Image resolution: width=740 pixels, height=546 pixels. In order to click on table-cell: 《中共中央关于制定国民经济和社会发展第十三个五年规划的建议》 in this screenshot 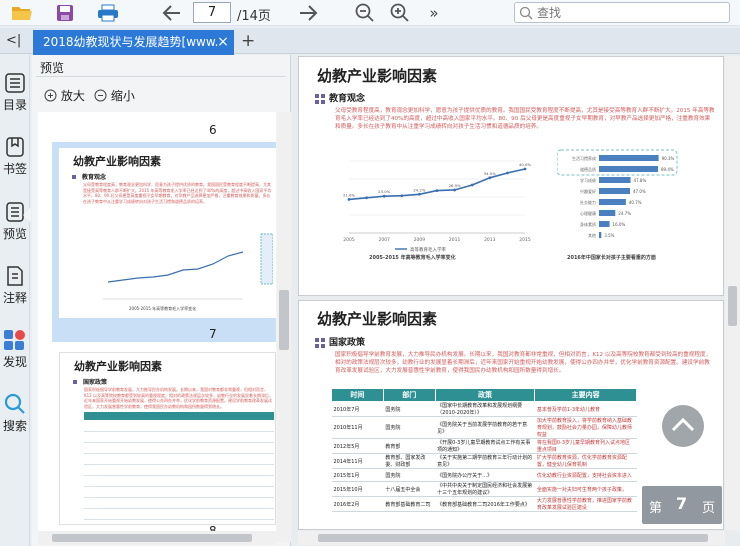, I will do `click(485, 489)`.